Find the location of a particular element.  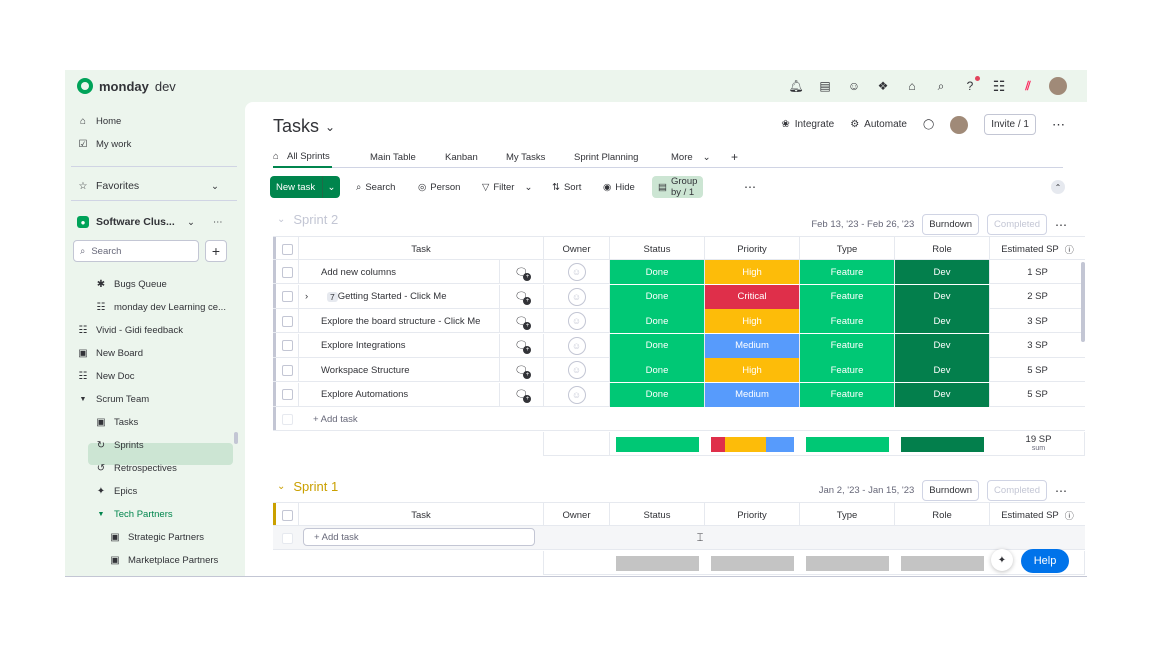

type-summary-bar is located at coordinates (847, 444).